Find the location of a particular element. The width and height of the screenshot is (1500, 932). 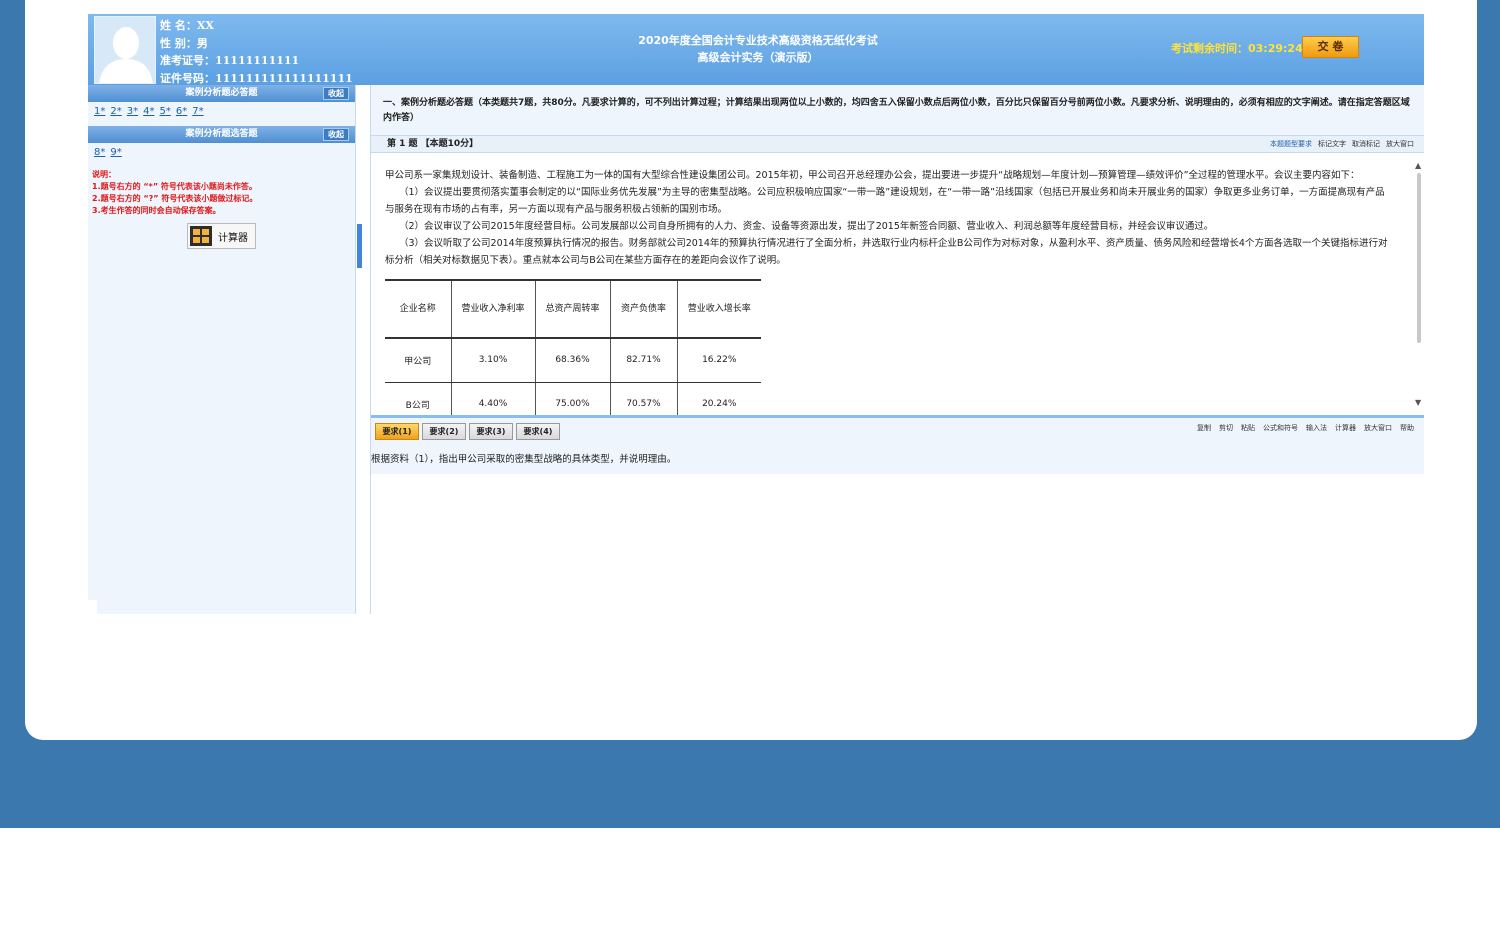

question-link-5: 5* is located at coordinates (165, 114).